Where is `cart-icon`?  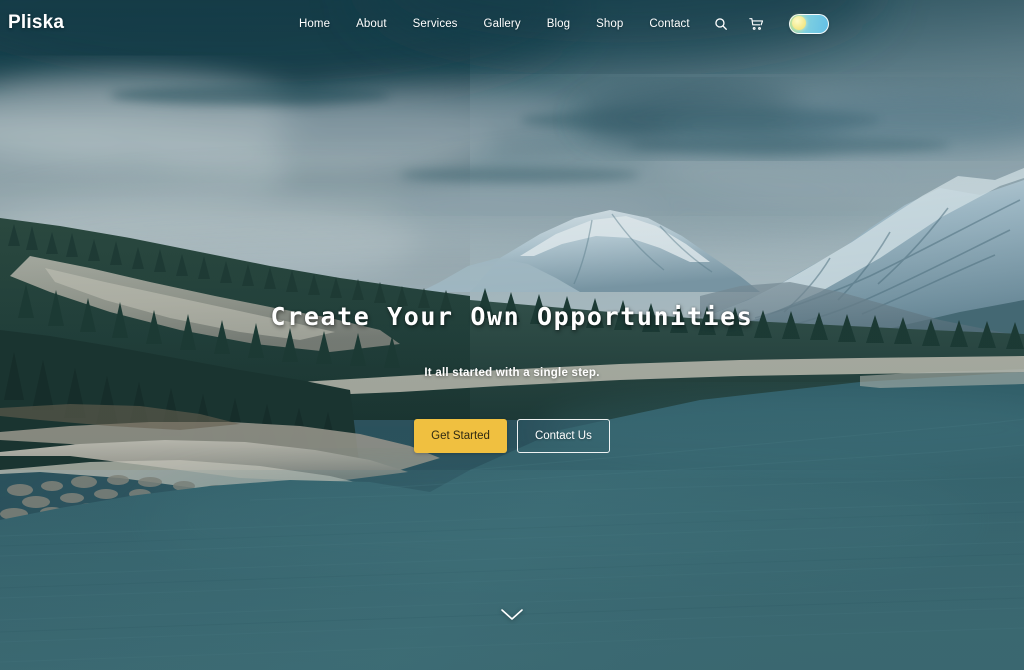
cart-icon is located at coordinates (757, 24).